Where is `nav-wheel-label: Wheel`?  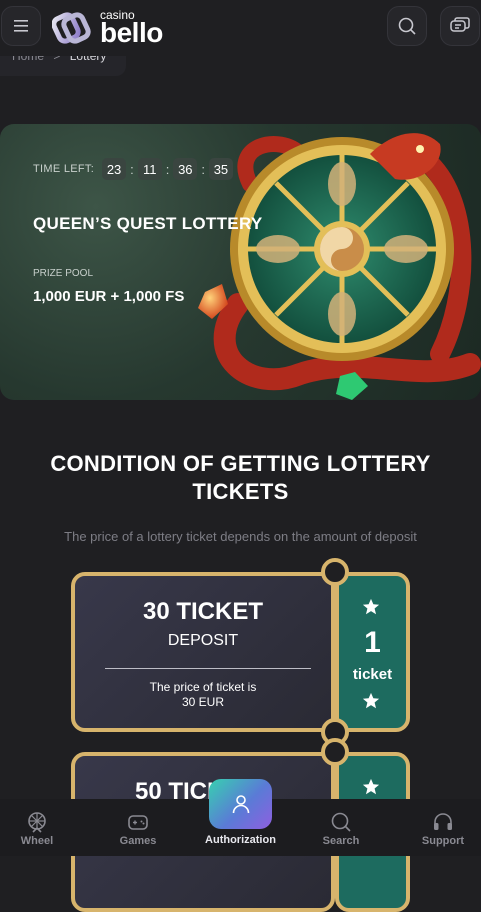 nav-wheel-label: Wheel is located at coordinates (37, 841).